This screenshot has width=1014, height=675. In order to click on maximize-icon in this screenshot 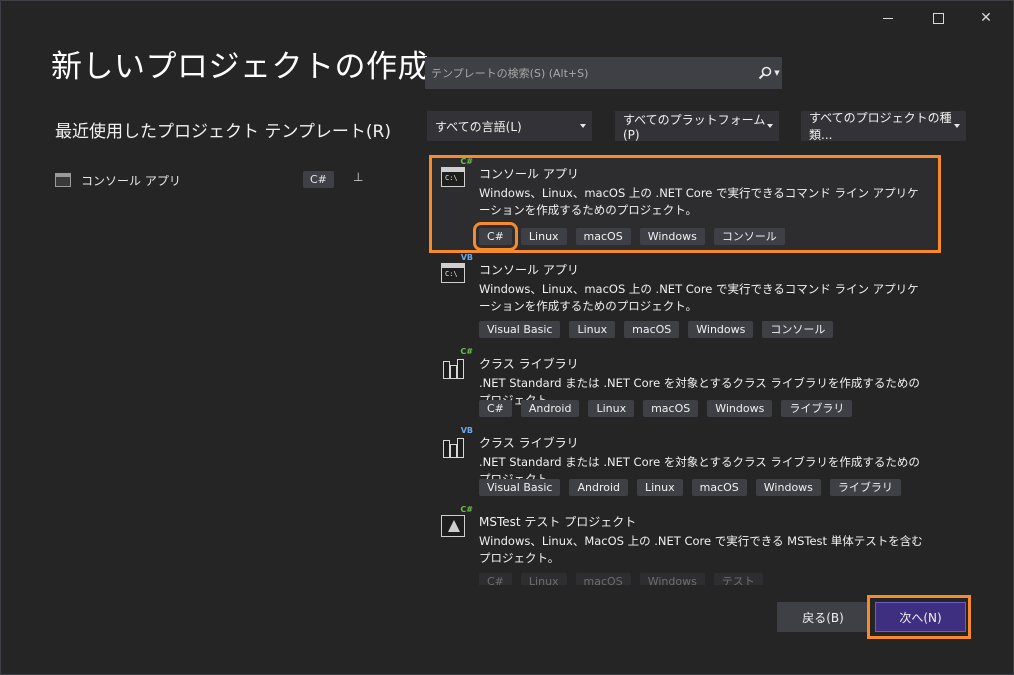, I will do `click(938, 18)`.